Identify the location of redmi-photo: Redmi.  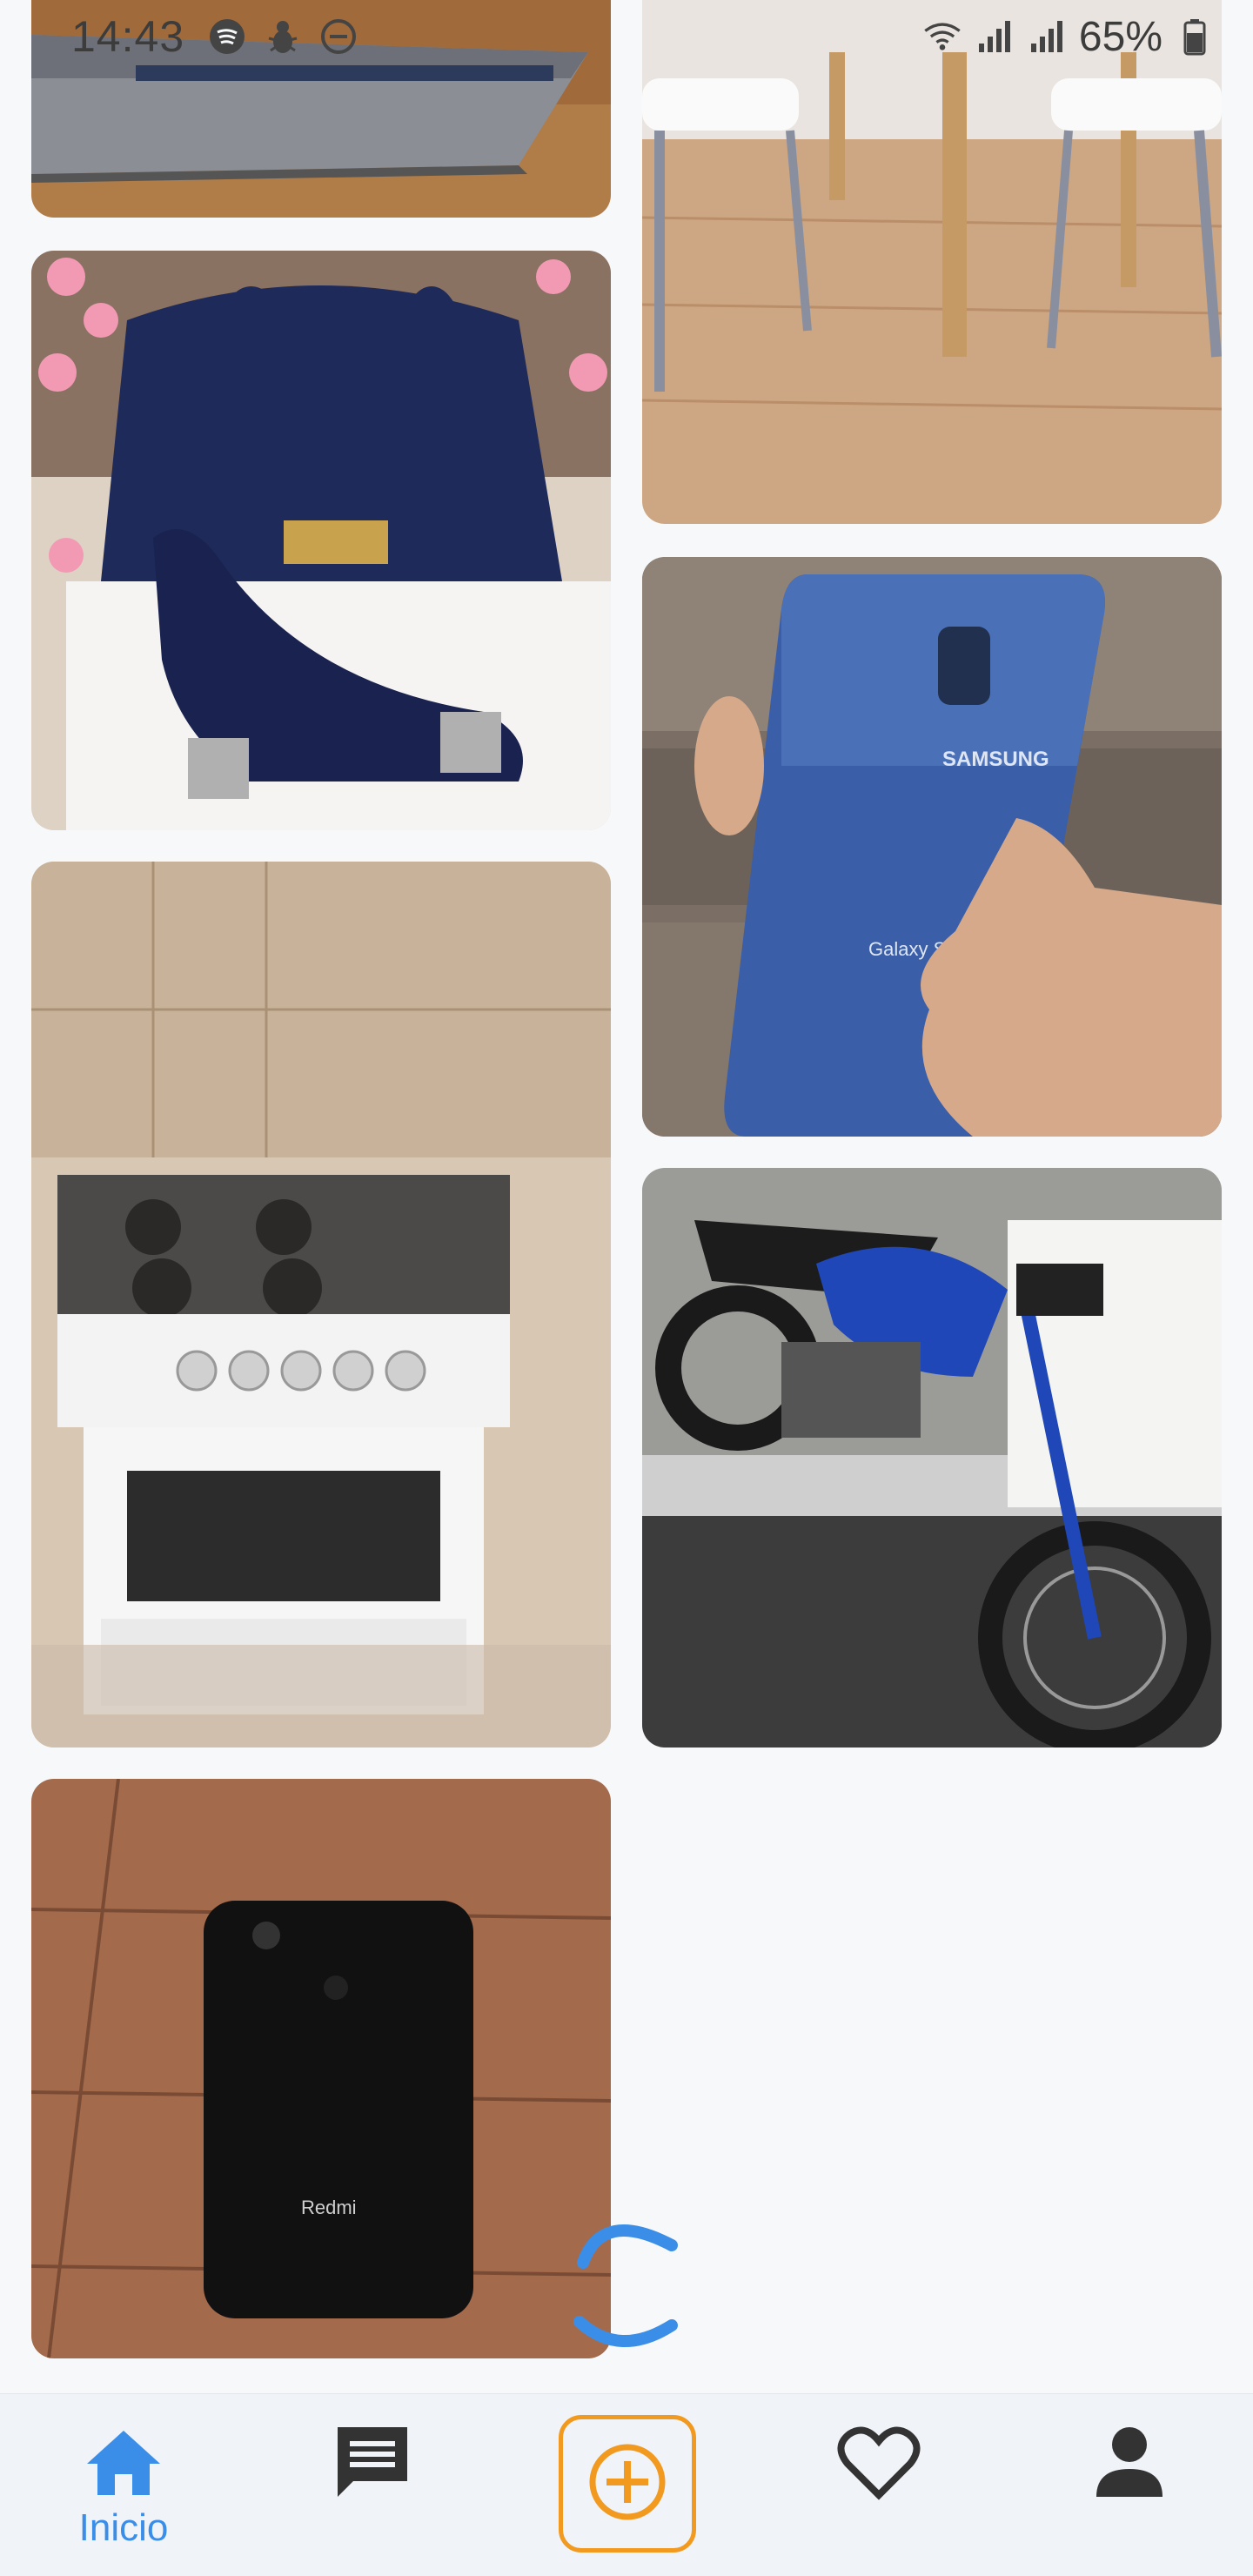
(321, 2068).